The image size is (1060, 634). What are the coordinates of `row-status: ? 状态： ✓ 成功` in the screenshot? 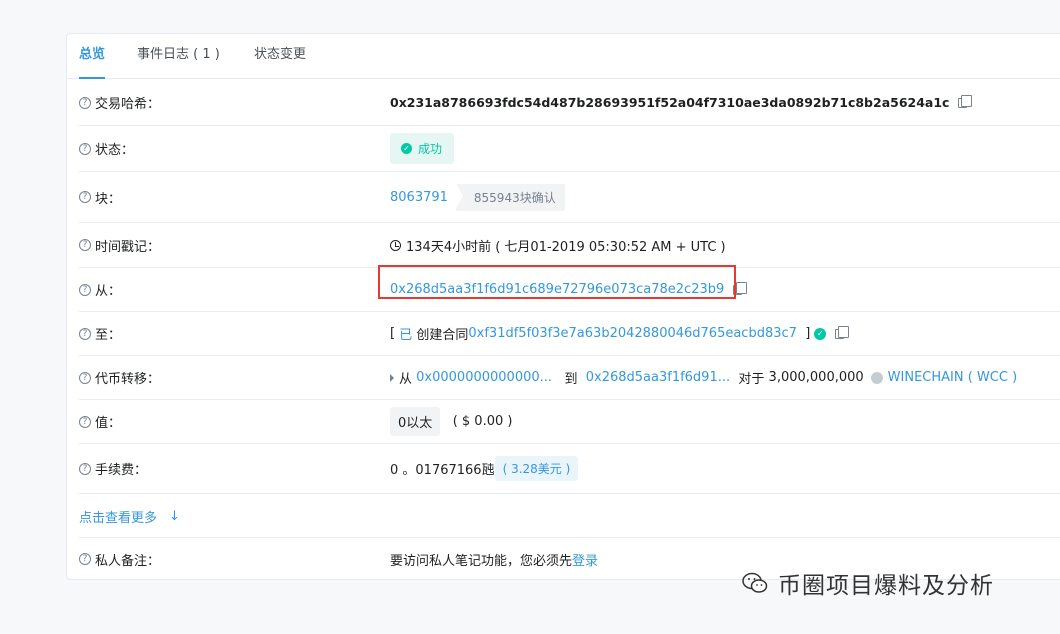 It's located at (569, 149).